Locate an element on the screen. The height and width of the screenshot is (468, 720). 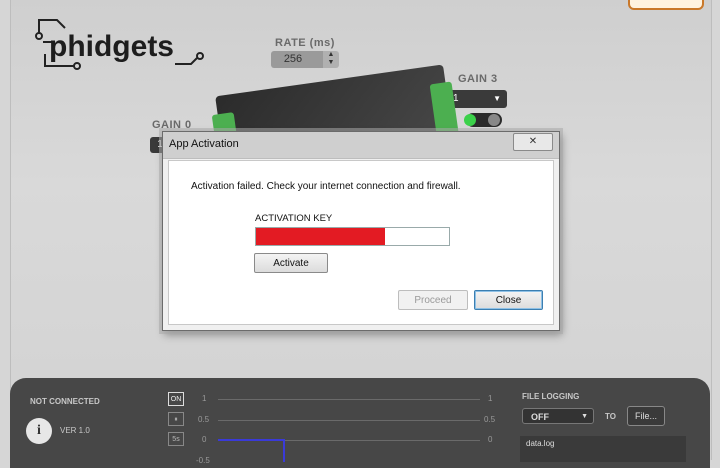
y-tick: -0.5 is located at coordinates (203, 460).